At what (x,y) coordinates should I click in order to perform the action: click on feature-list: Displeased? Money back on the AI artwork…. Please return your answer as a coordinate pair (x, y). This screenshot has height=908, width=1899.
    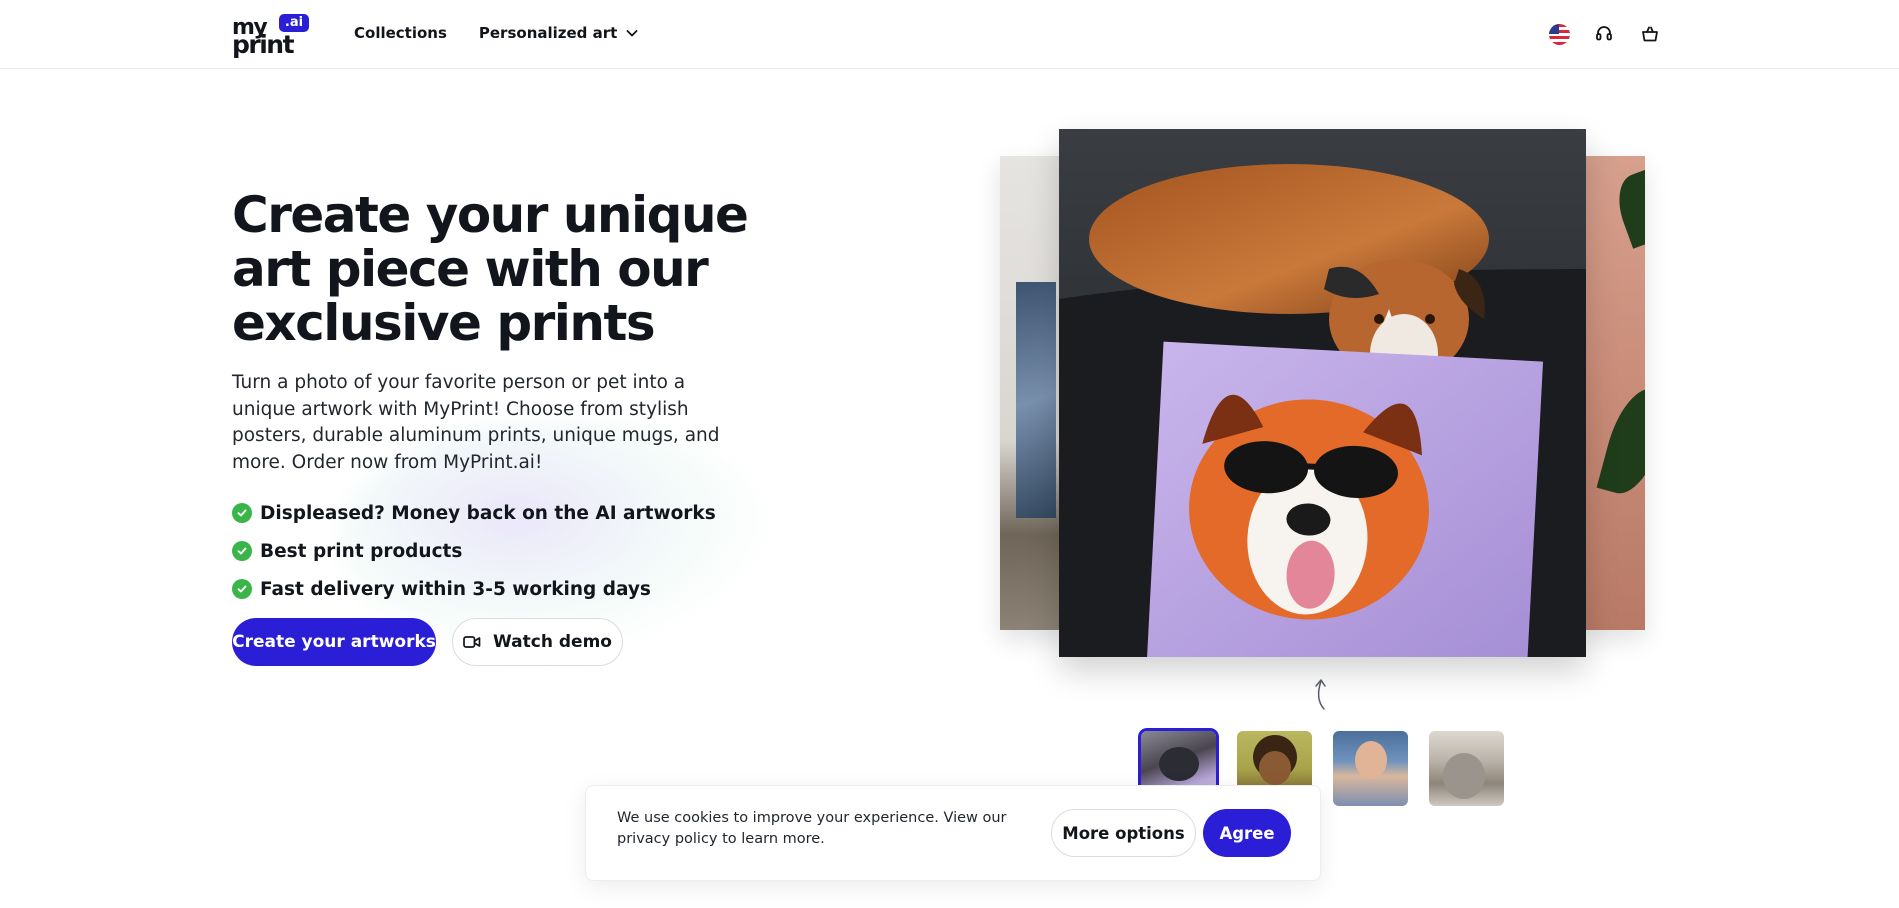
    Looking at the image, I should click on (474, 551).